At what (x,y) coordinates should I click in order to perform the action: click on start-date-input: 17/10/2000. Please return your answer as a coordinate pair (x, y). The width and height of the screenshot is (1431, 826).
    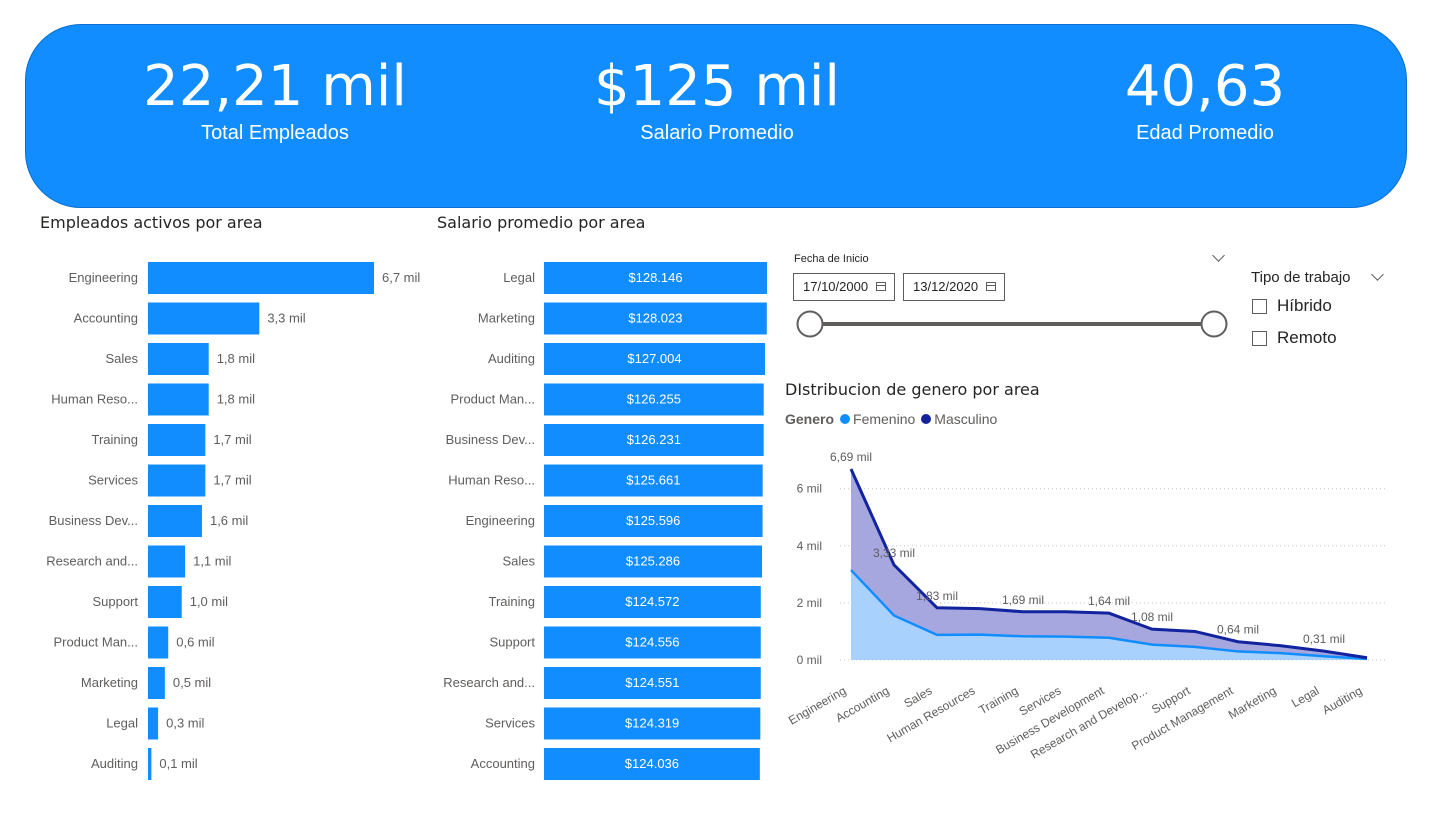
    Looking at the image, I should click on (844, 287).